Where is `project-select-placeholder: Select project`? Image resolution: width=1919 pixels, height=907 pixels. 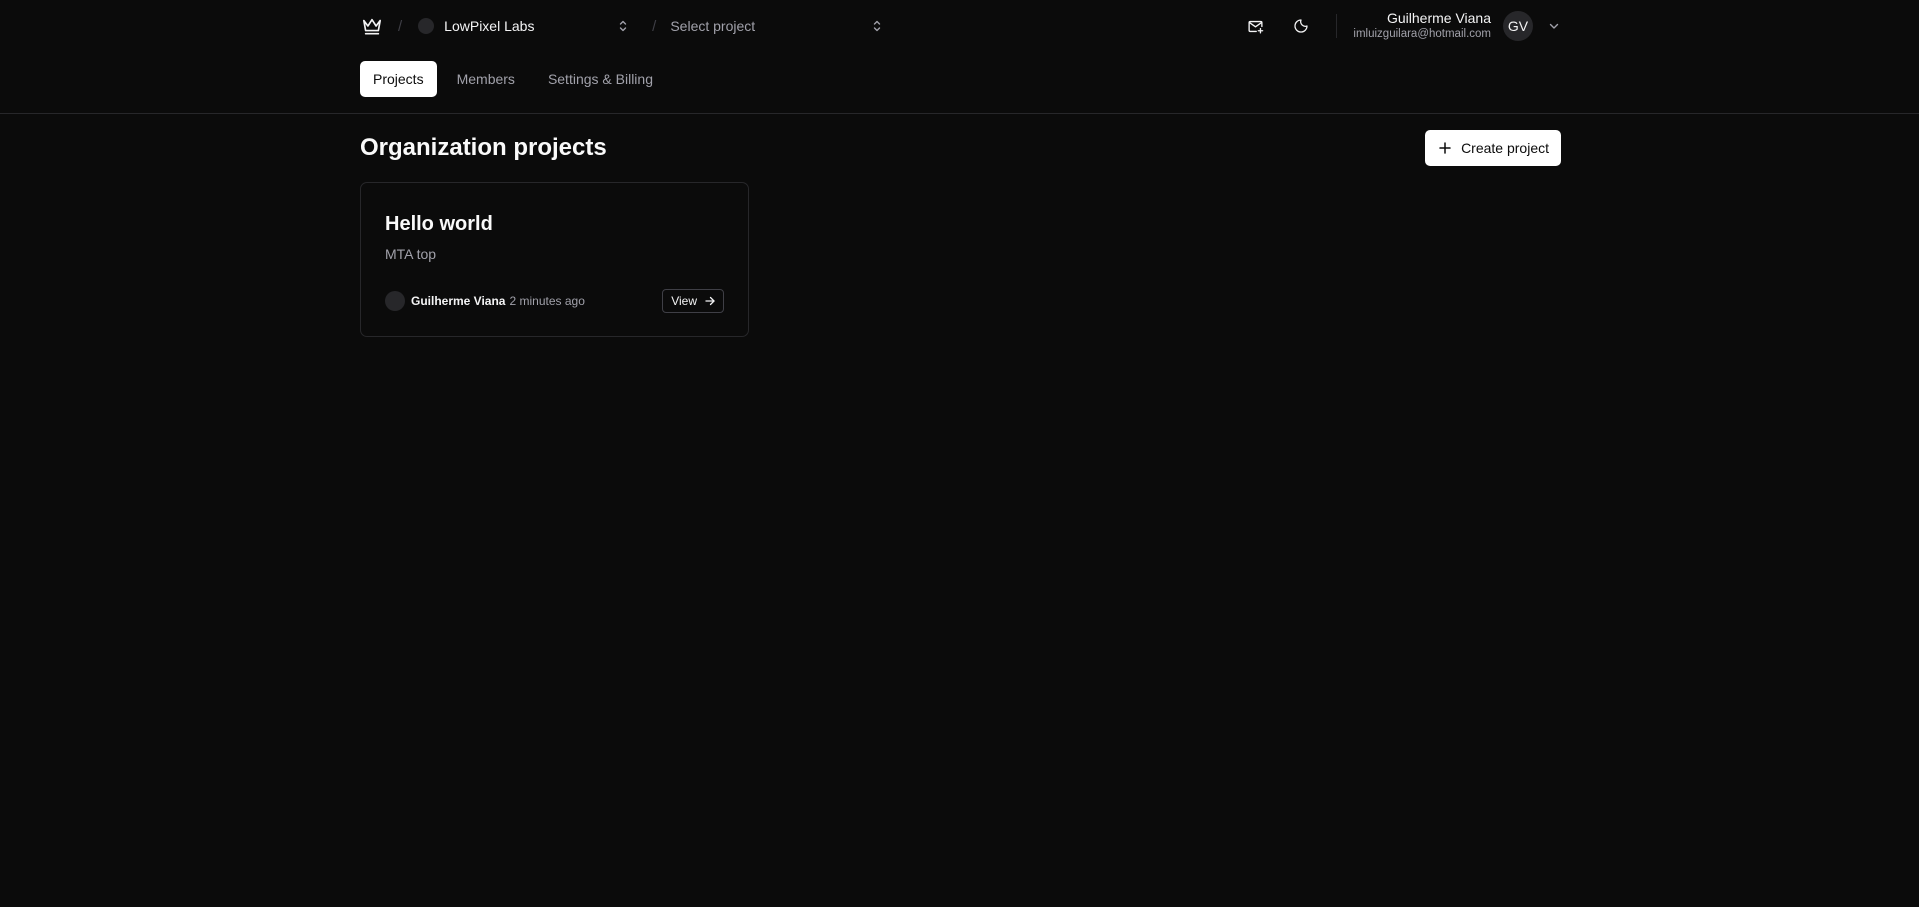
project-select-placeholder: Select project is located at coordinates (713, 26).